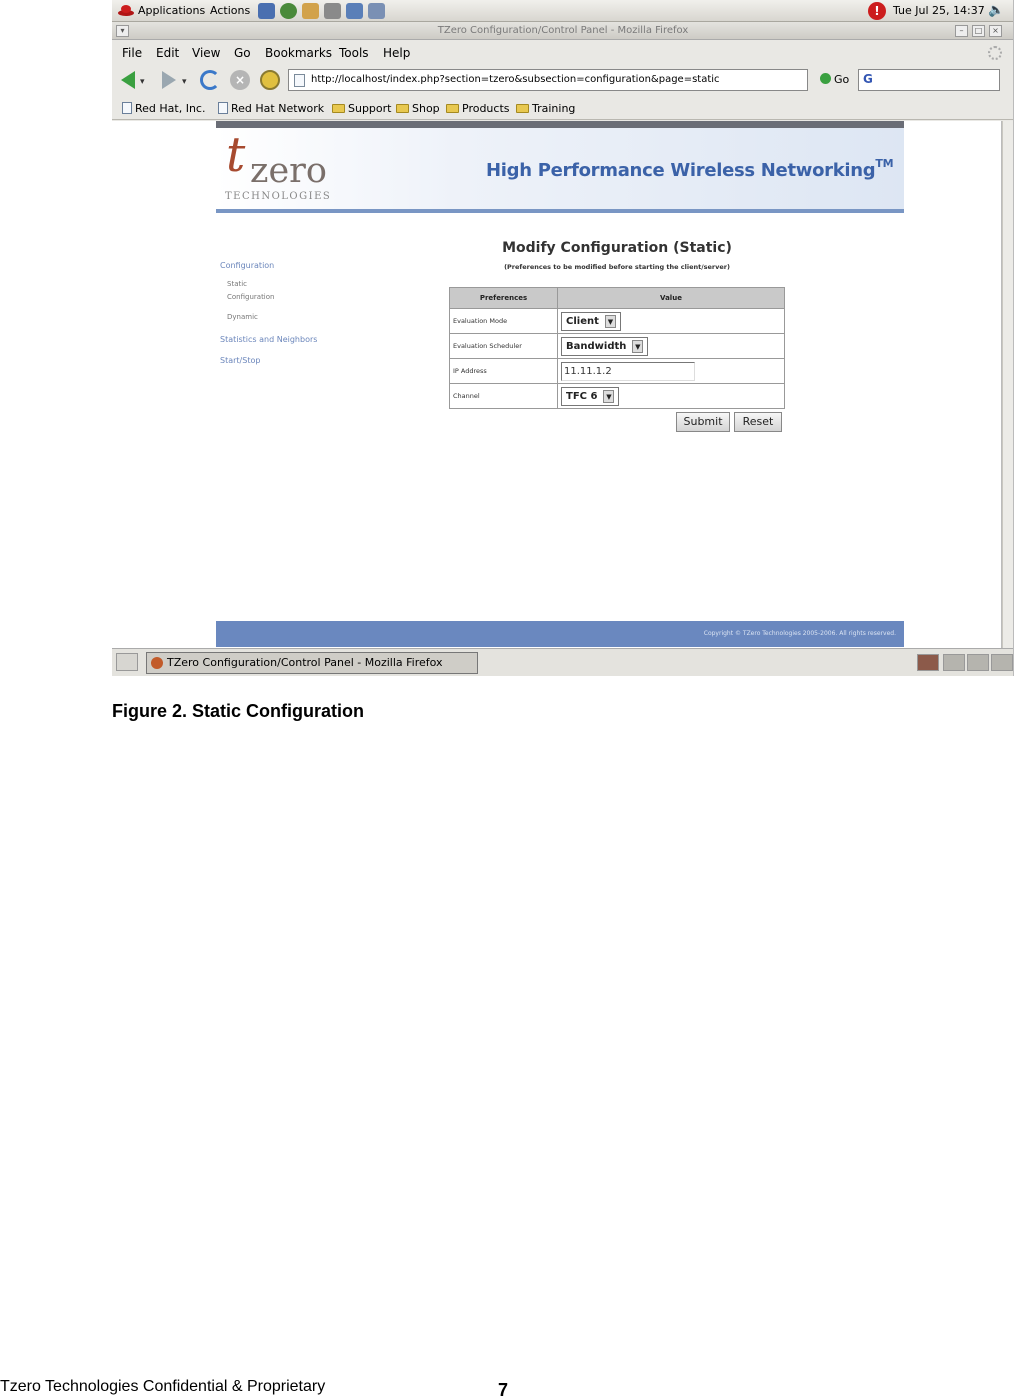 Image resolution: width=1014 pixels, height=1399 pixels. I want to click on menu-bookmarks: Bookmarks, so click(298, 53).